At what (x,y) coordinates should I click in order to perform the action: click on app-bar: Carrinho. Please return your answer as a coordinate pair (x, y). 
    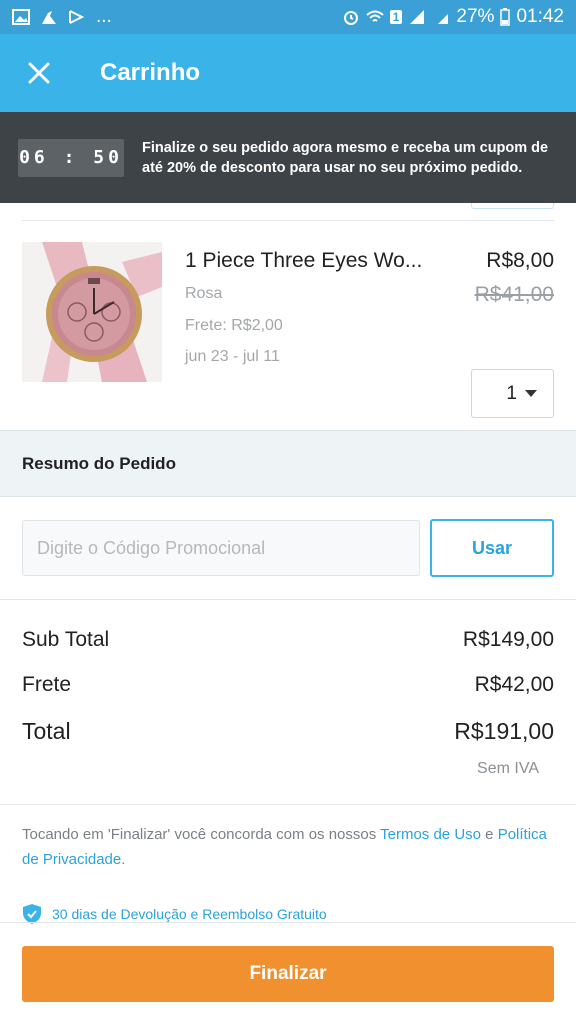
    Looking at the image, I should click on (288, 73).